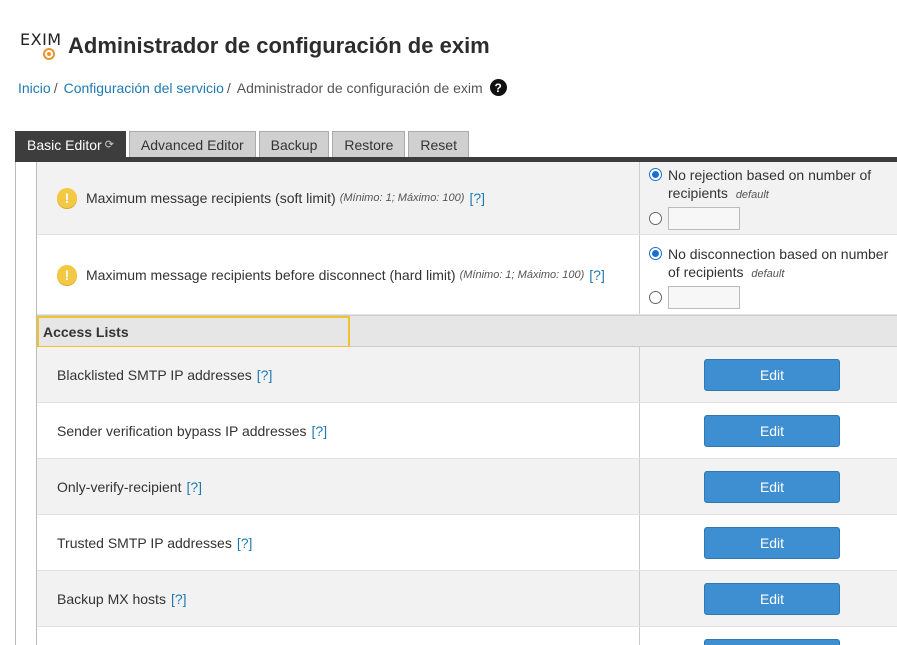  What do you see at coordinates (704, 297) in the screenshot?
I see `hard-limit-input` at bounding box center [704, 297].